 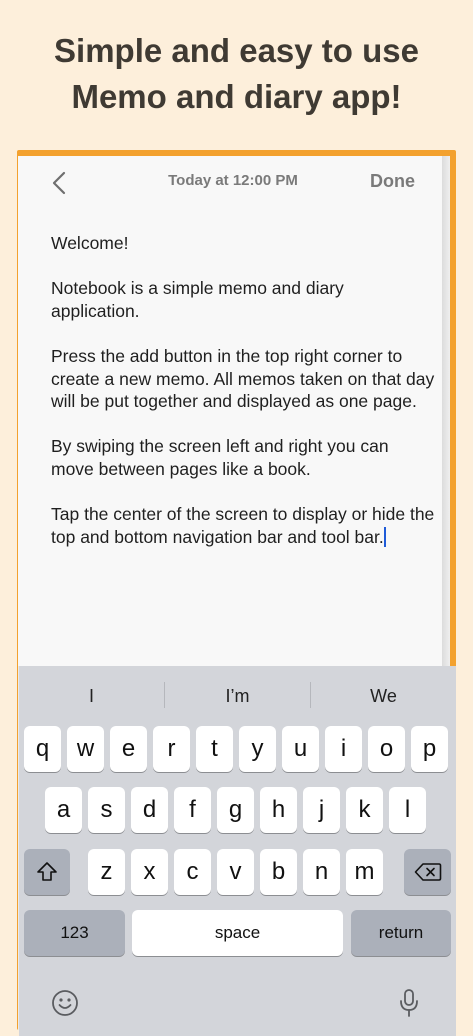 I want to click on key-a: a, so click(x=63, y=810).